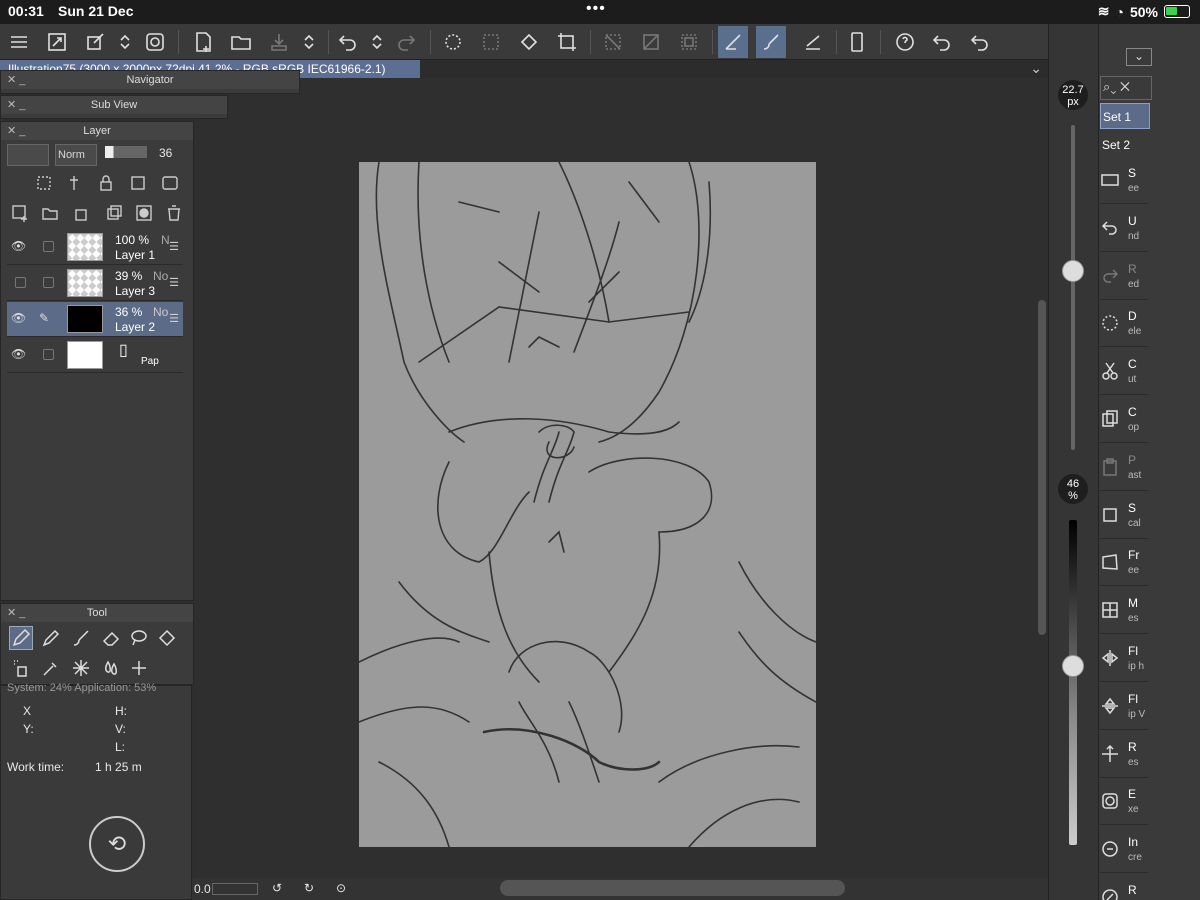 Image resolution: width=1200 pixels, height=900 pixels. What do you see at coordinates (813, 42) in the screenshot?
I see `special-ruler-icon` at bounding box center [813, 42].